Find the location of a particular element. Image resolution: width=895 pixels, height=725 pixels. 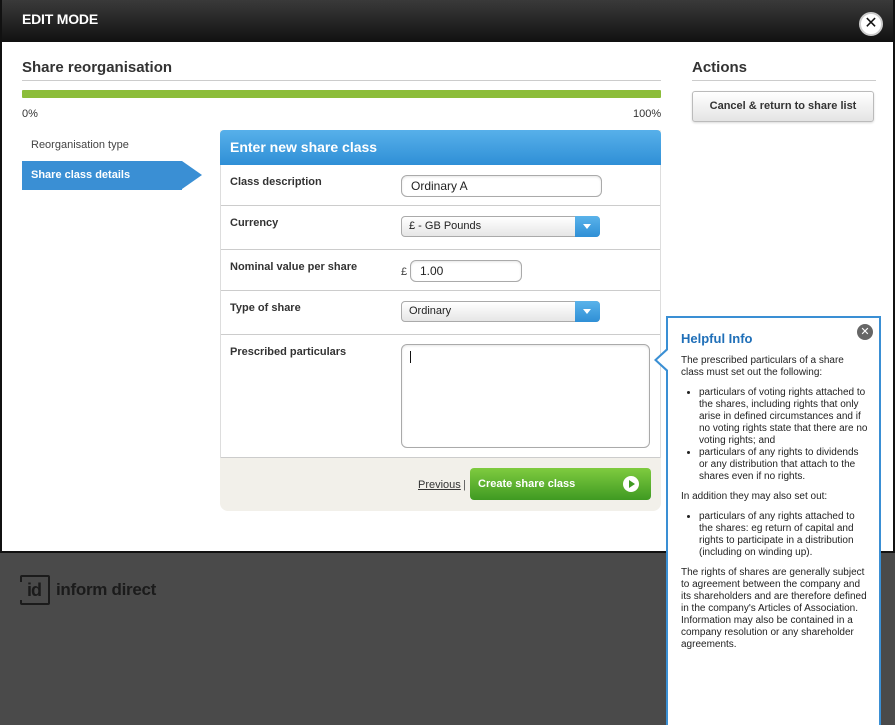

progress-min-label: 0% is located at coordinates (30, 114).